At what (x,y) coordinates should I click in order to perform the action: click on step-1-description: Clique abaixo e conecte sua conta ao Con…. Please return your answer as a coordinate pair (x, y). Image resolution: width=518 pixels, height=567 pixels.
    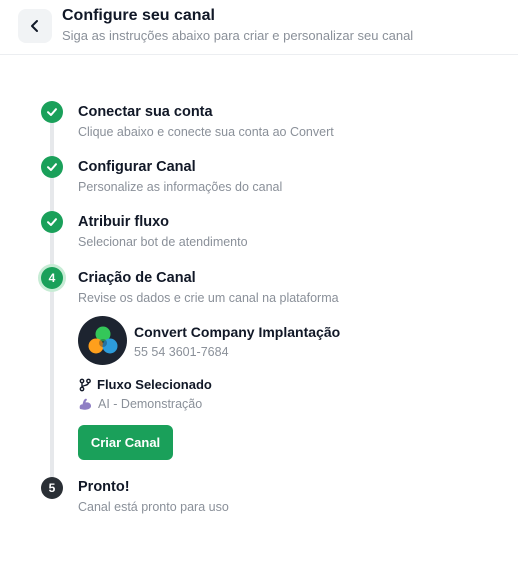
    Looking at the image, I should click on (206, 132).